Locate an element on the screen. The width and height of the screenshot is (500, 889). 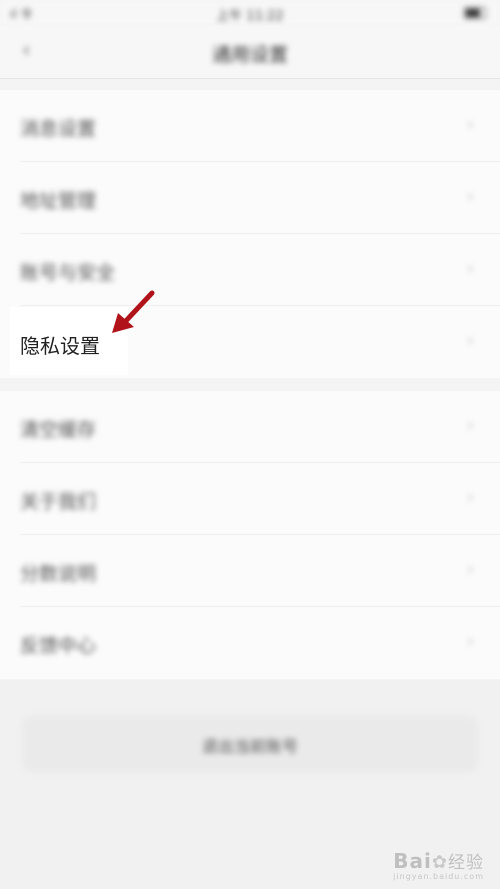
status-bar: ıl 令 上午 11:22 is located at coordinates (250, 13).